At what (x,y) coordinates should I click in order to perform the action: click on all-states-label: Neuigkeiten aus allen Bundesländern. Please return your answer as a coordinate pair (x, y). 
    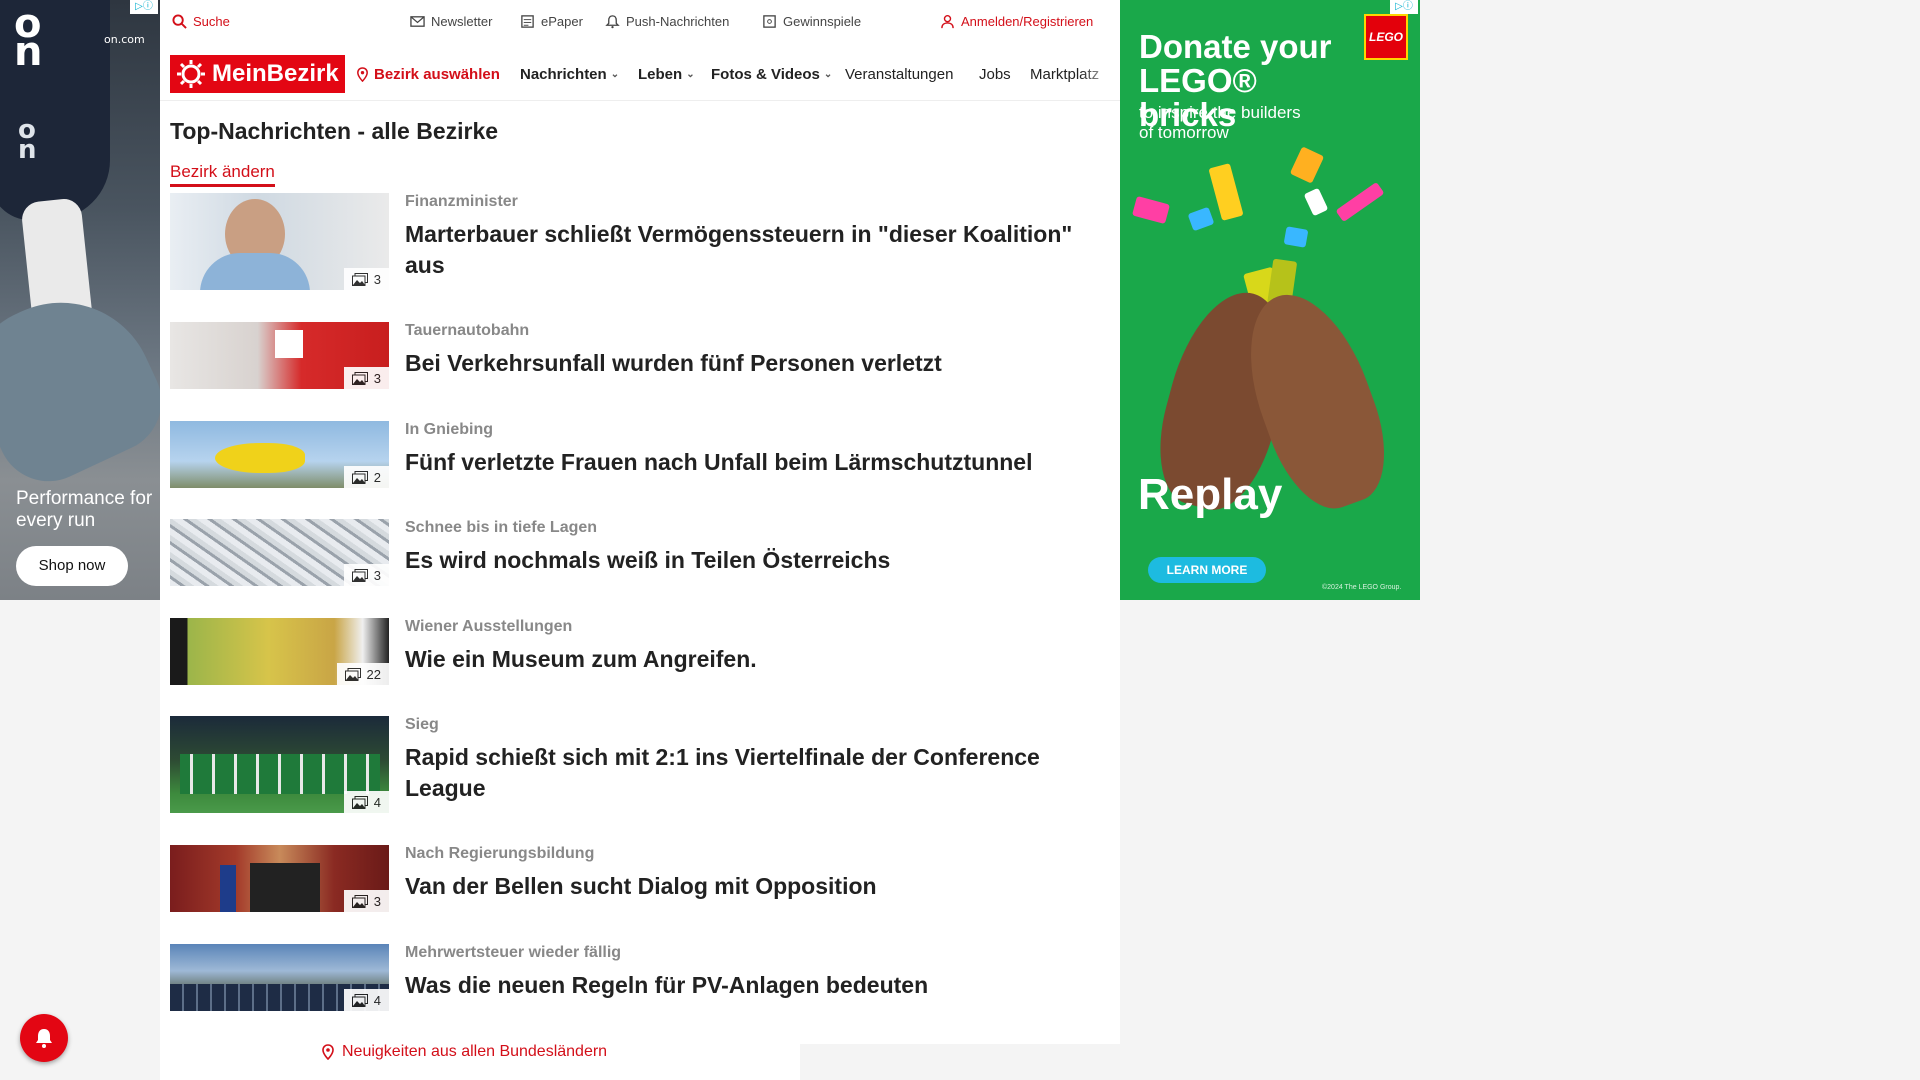
    Looking at the image, I should click on (475, 1051).